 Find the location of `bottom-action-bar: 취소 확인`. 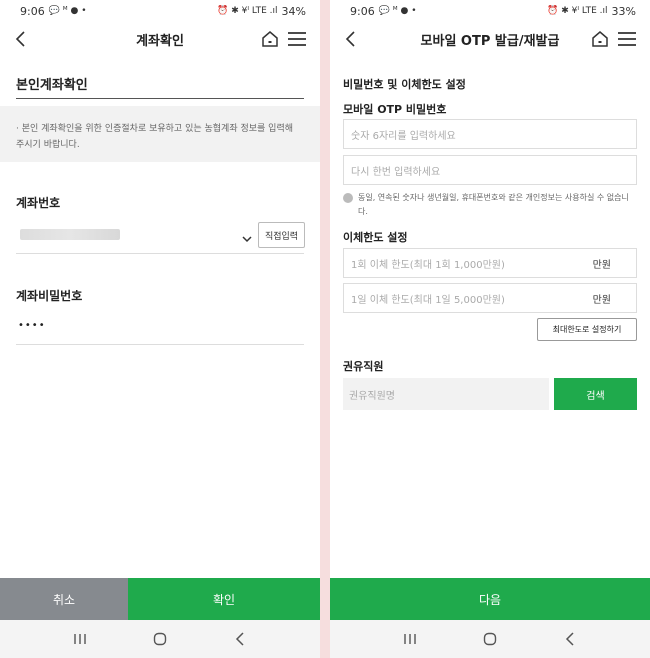

bottom-action-bar: 취소 확인 is located at coordinates (160, 599).